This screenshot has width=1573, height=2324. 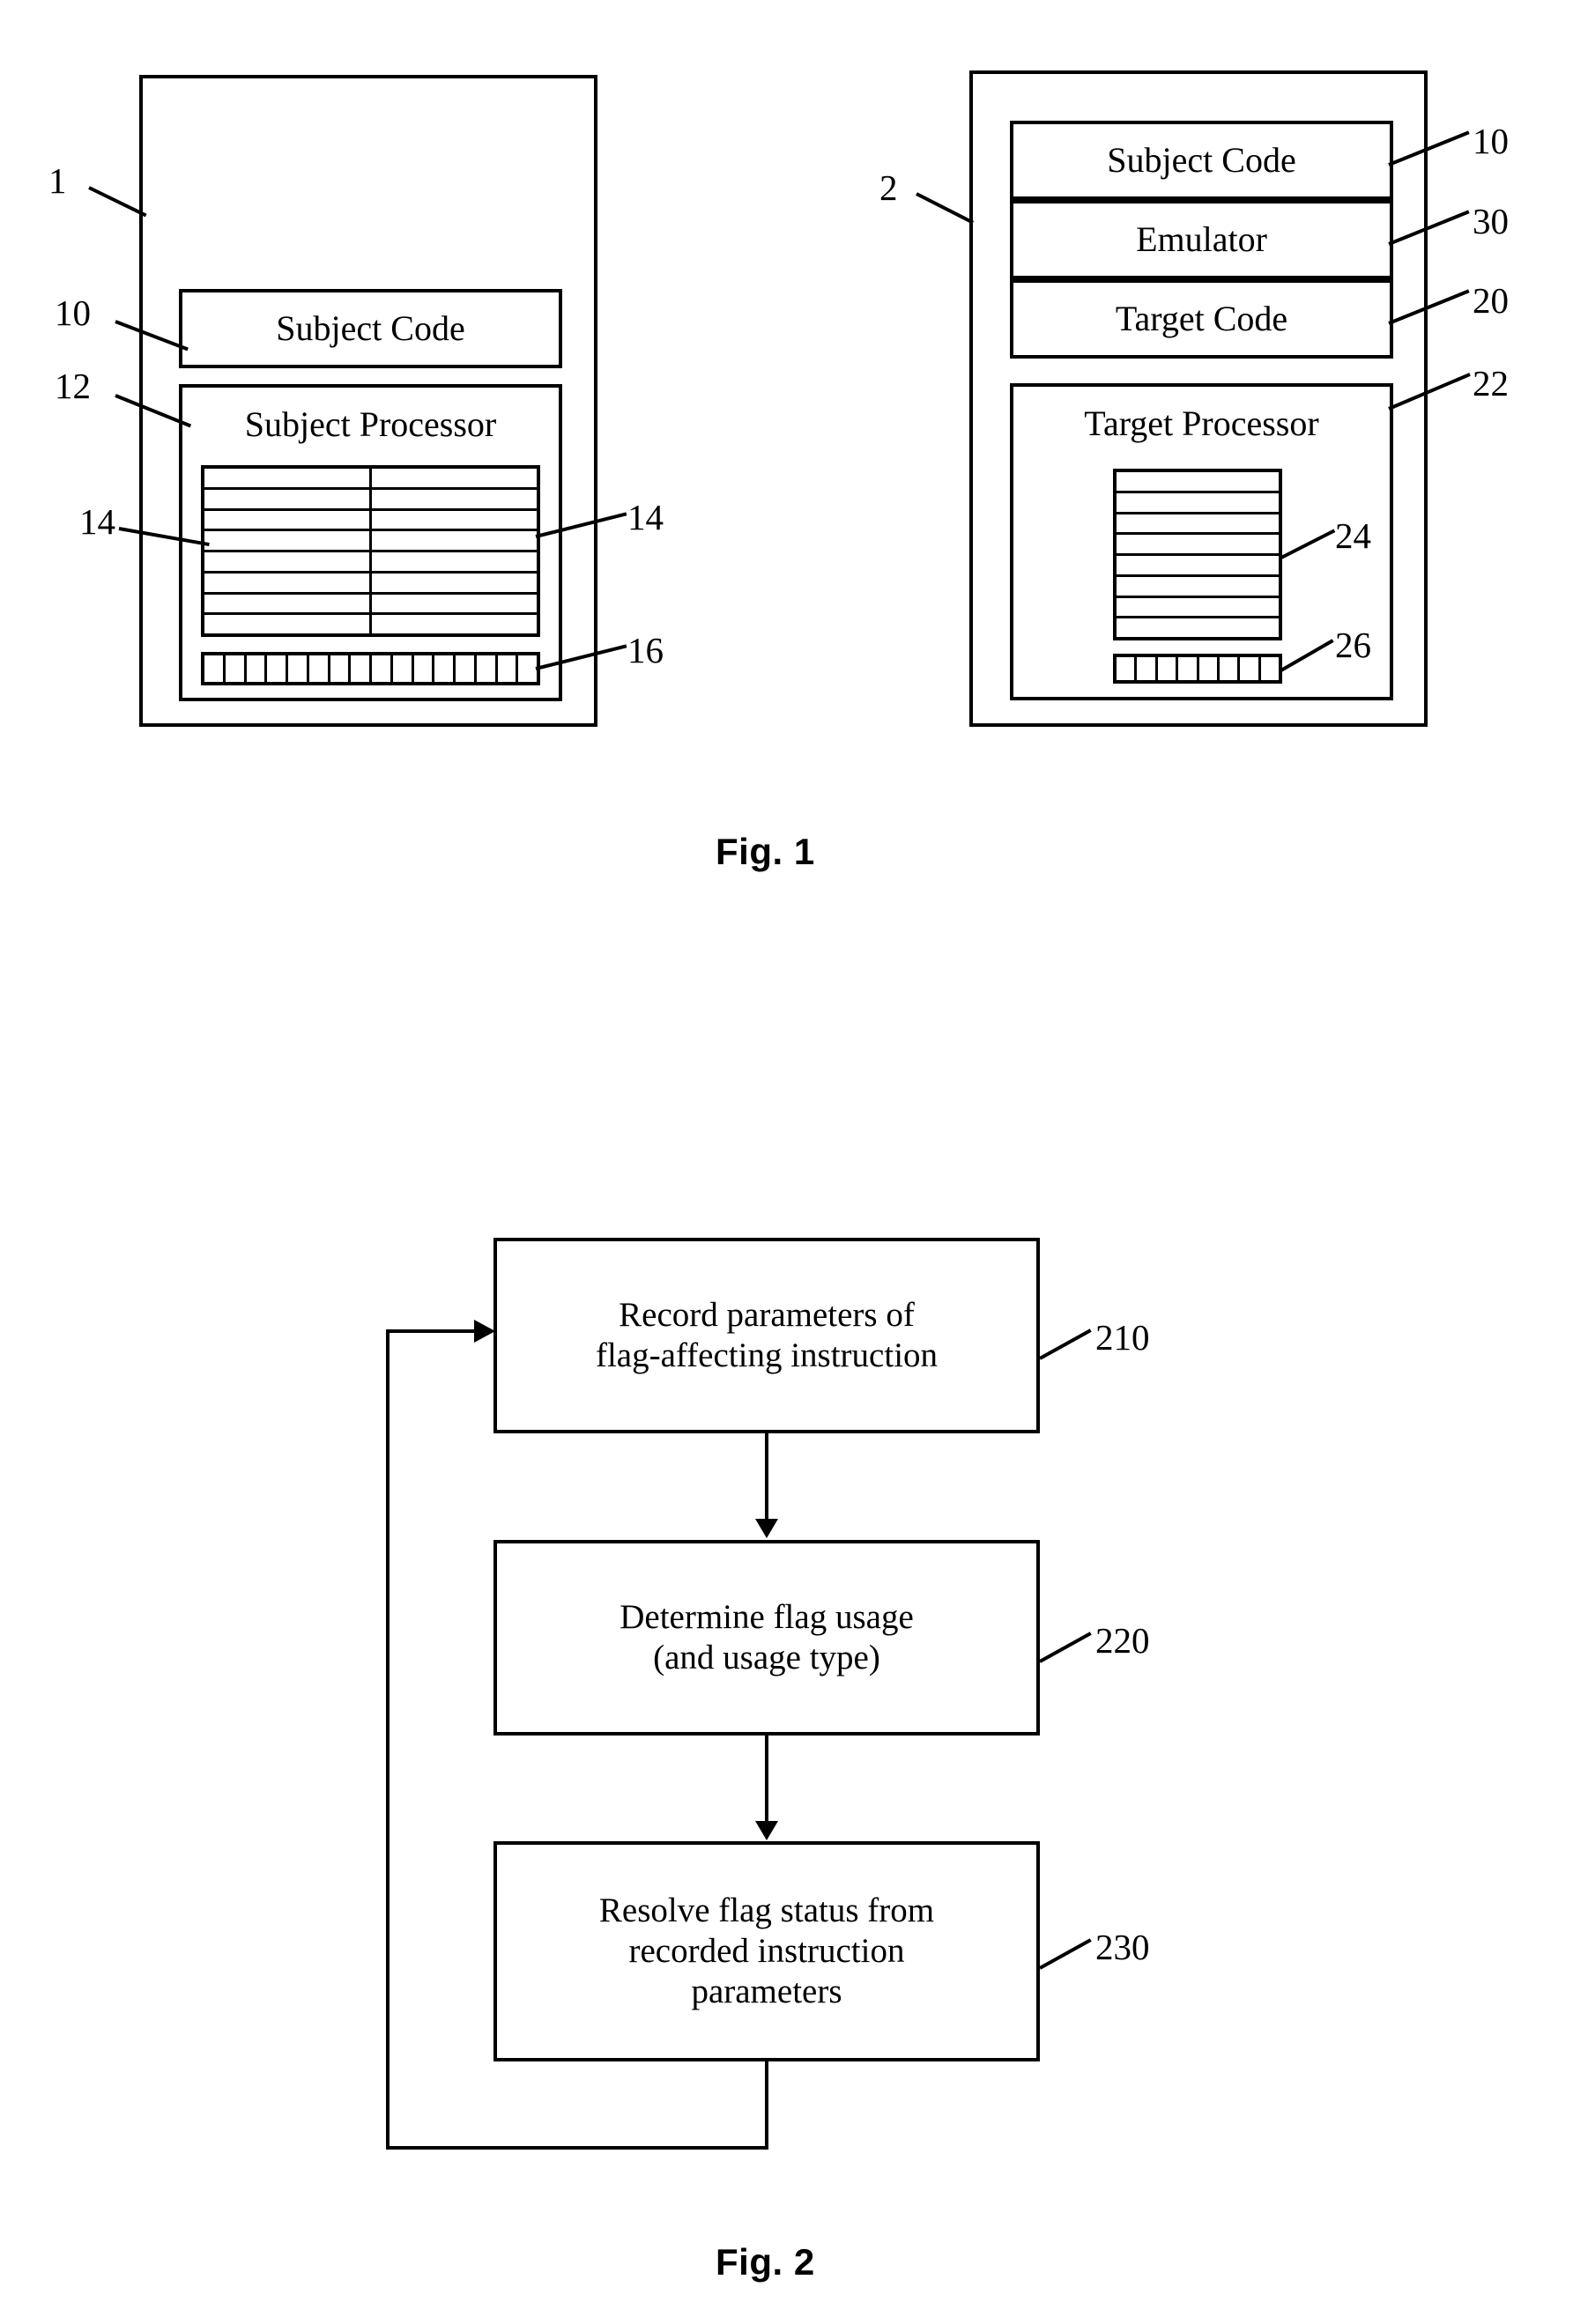 I want to click on fig1-right-target-processor-ref: 22, so click(x=1491, y=383).